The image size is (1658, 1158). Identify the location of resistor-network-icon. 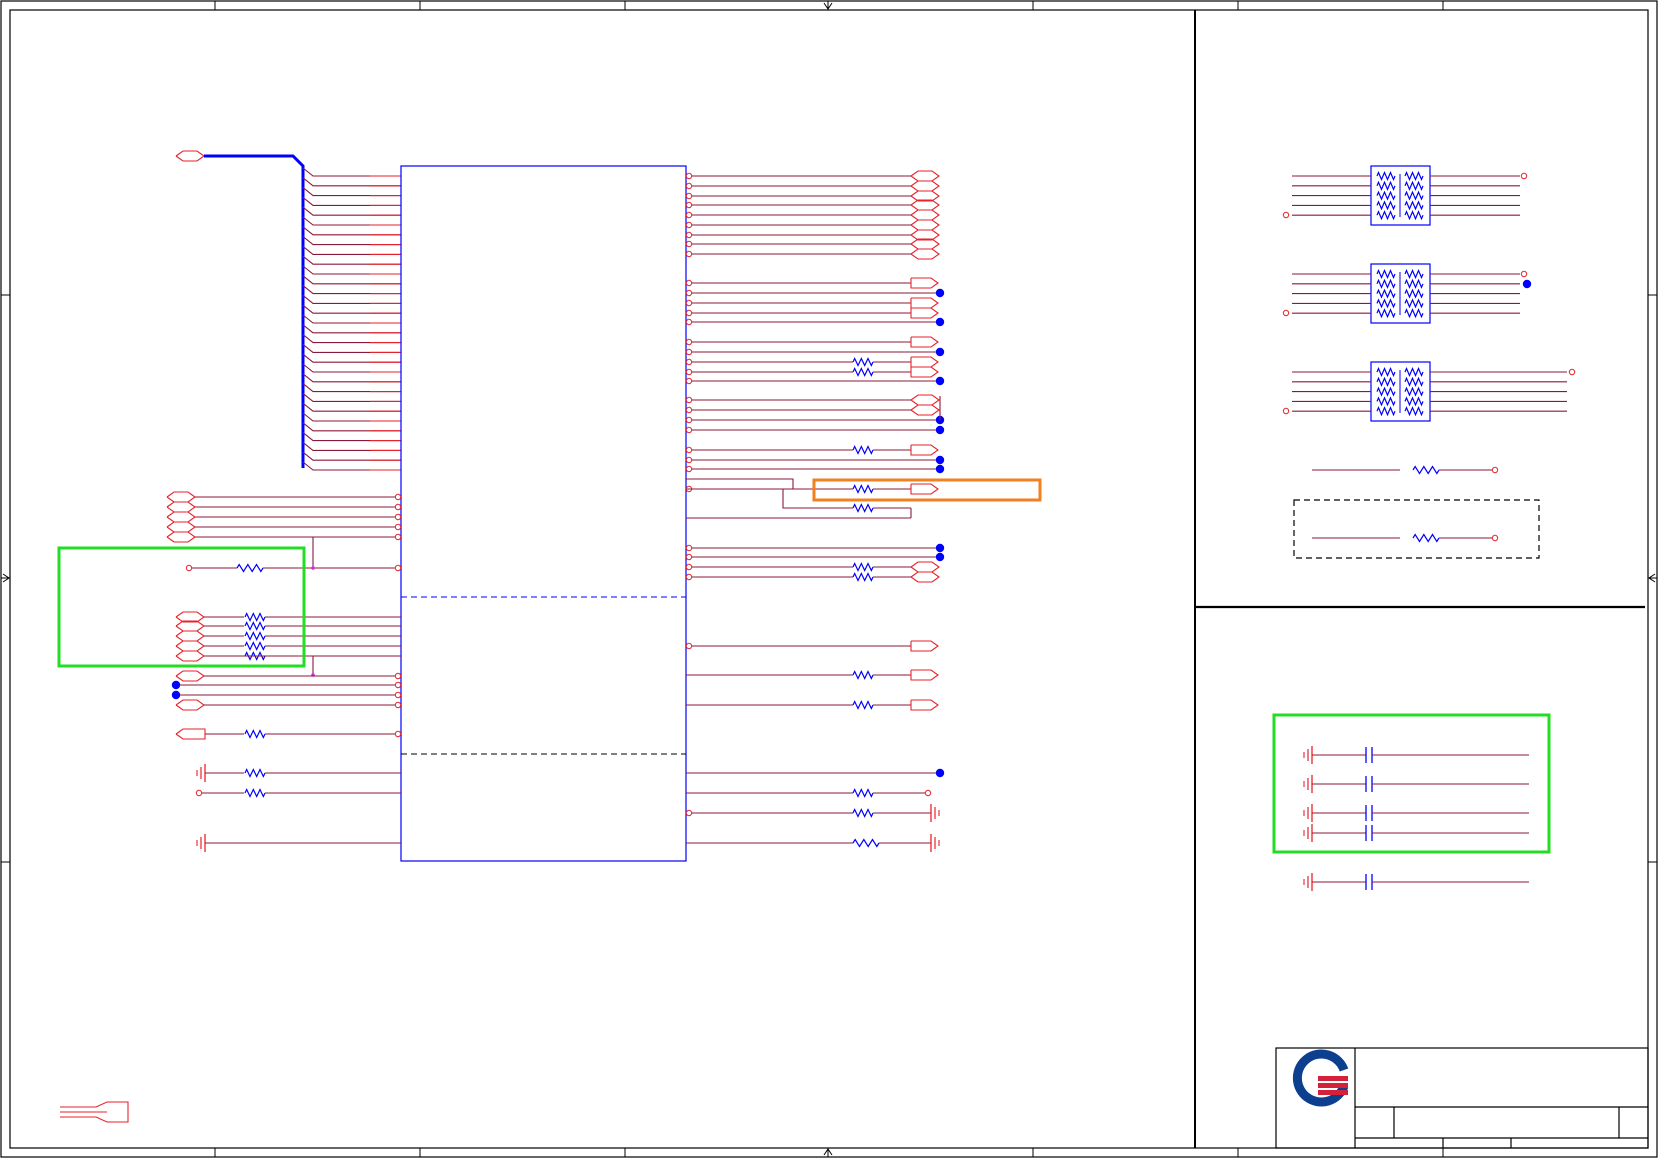
(1429, 391).